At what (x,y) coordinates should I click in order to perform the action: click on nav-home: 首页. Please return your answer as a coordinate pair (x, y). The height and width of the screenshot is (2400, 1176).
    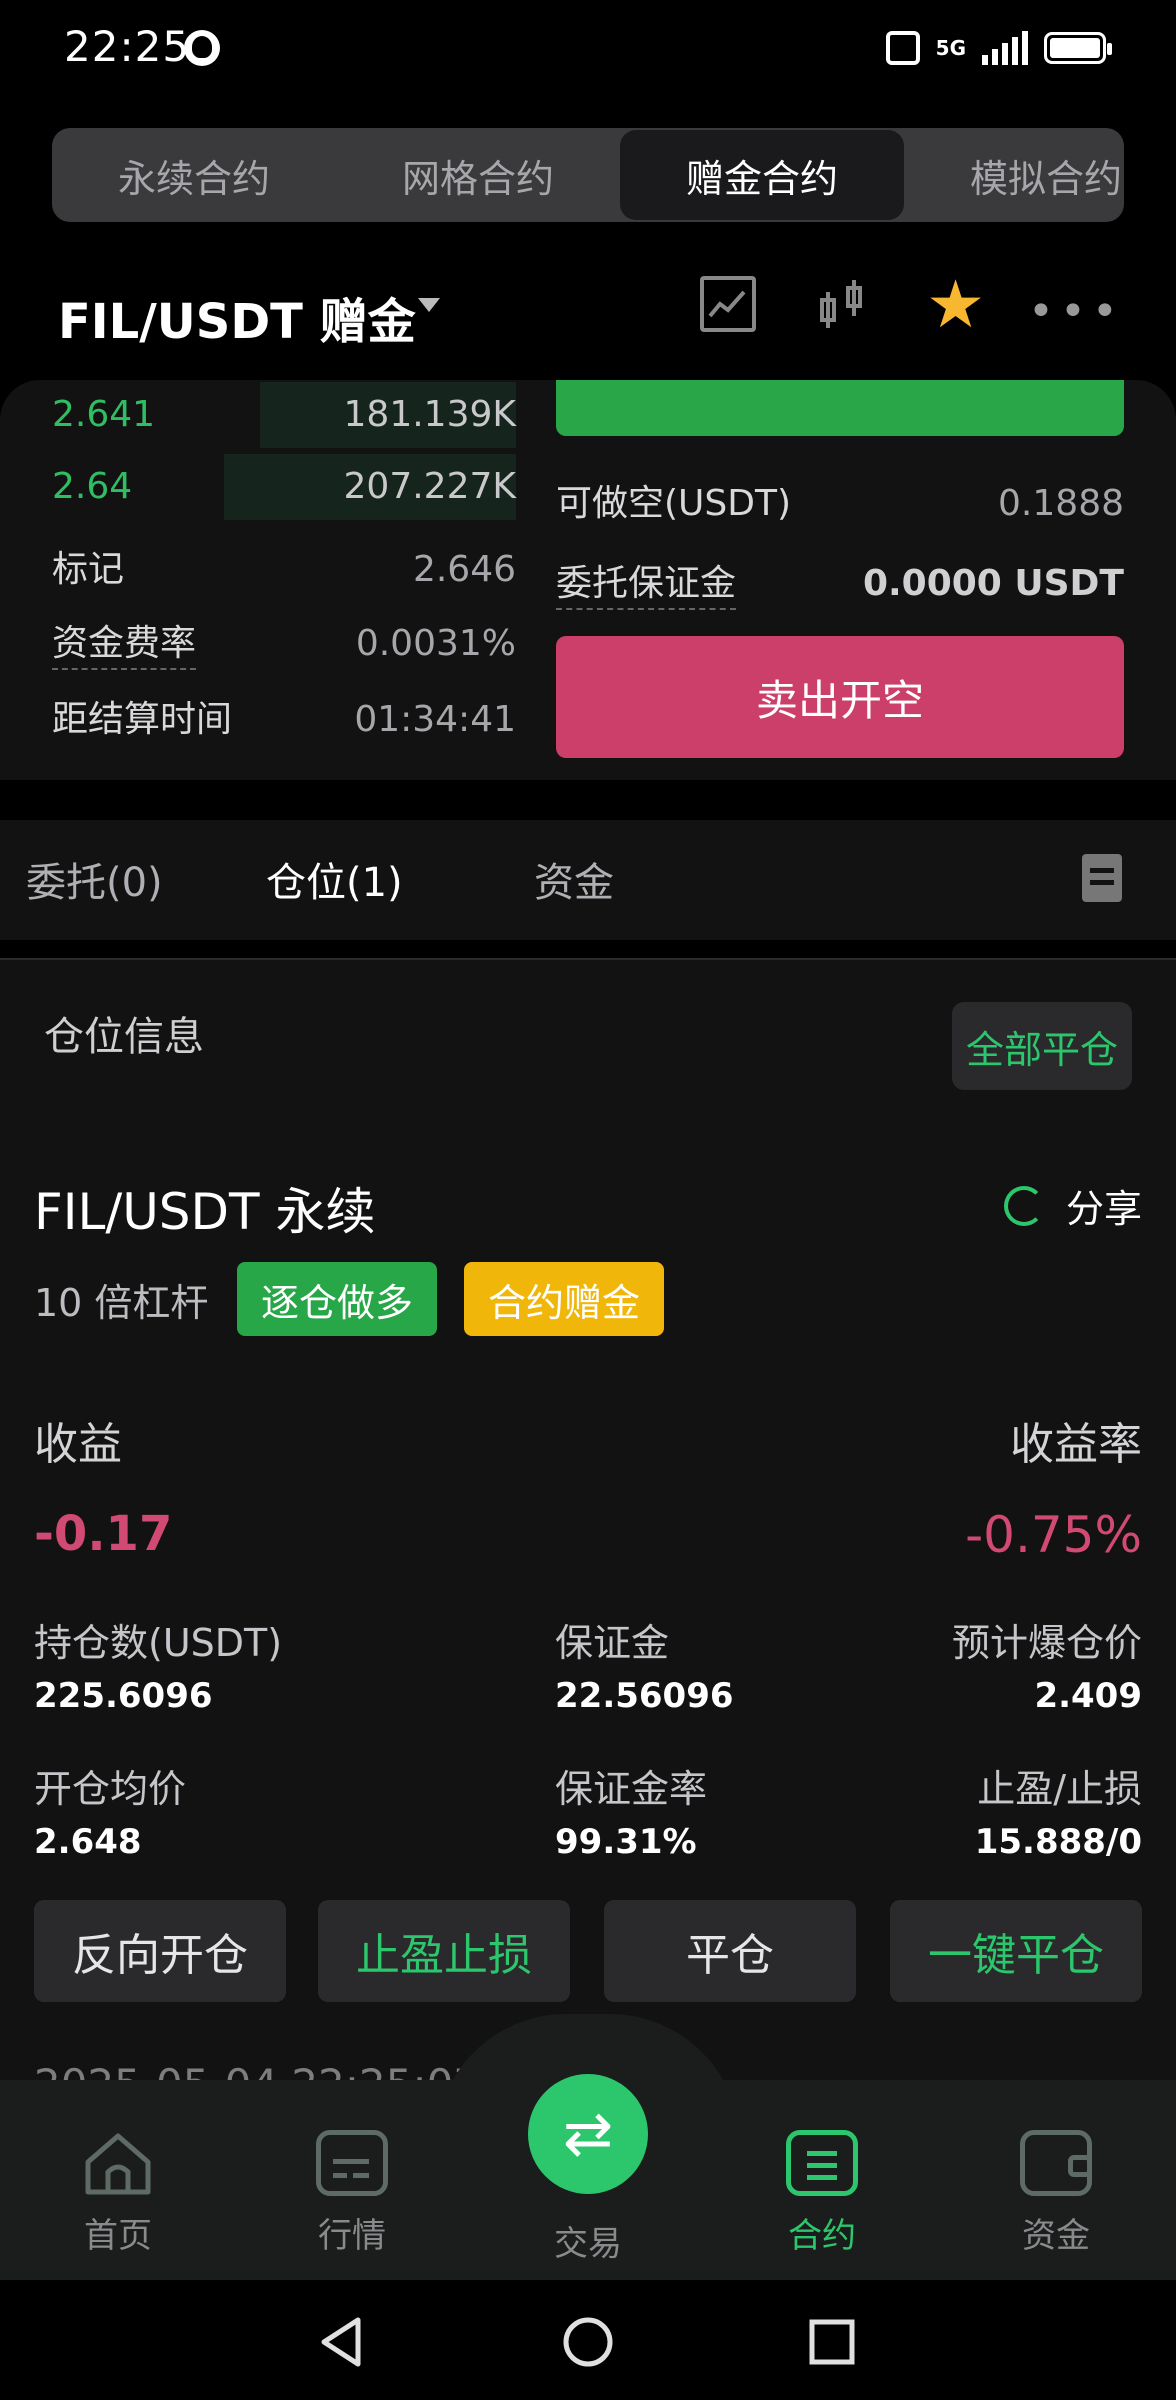
    Looking at the image, I should click on (118, 2193).